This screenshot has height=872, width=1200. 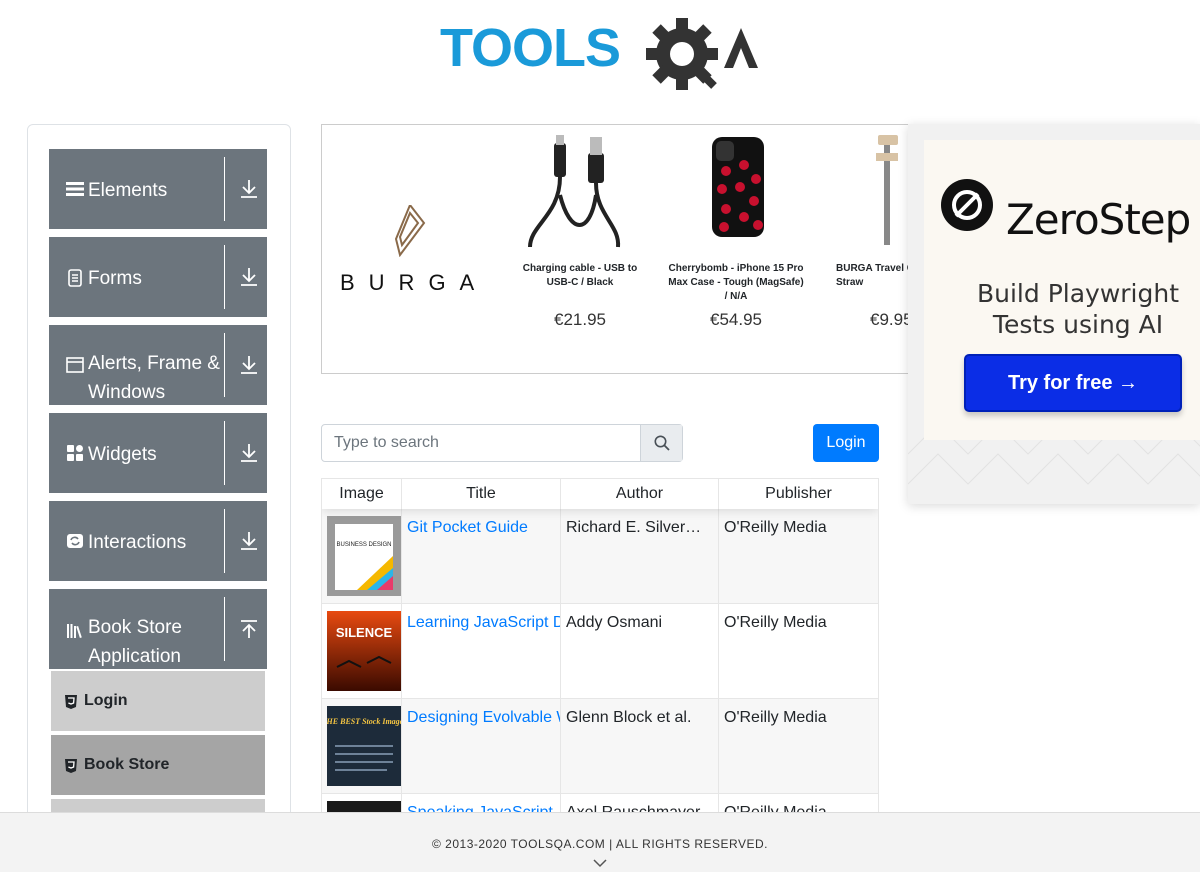 What do you see at coordinates (1078, 309) in the screenshot?
I see `zerostep-tagline: Build Playwright Tests using AI` at bounding box center [1078, 309].